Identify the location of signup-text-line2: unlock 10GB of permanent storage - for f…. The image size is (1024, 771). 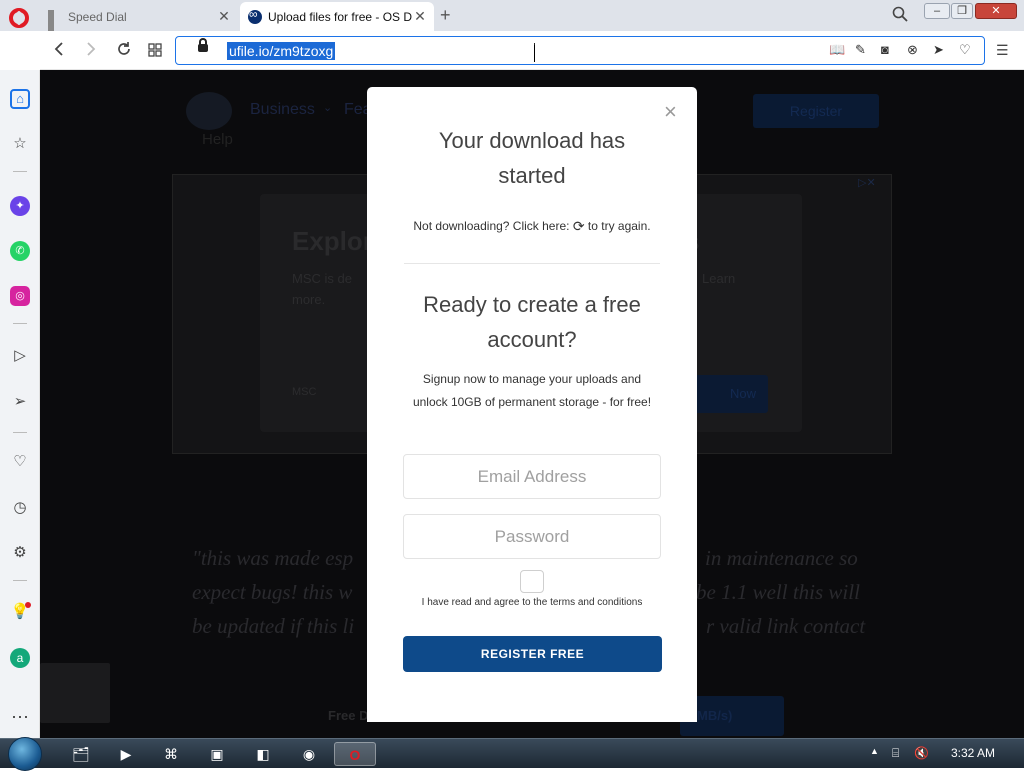
(532, 402).